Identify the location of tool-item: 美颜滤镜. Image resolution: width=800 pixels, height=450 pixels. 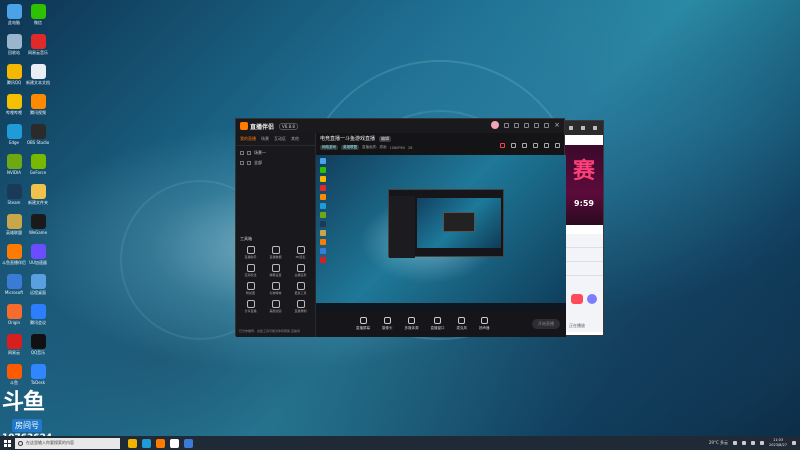
(275, 306).